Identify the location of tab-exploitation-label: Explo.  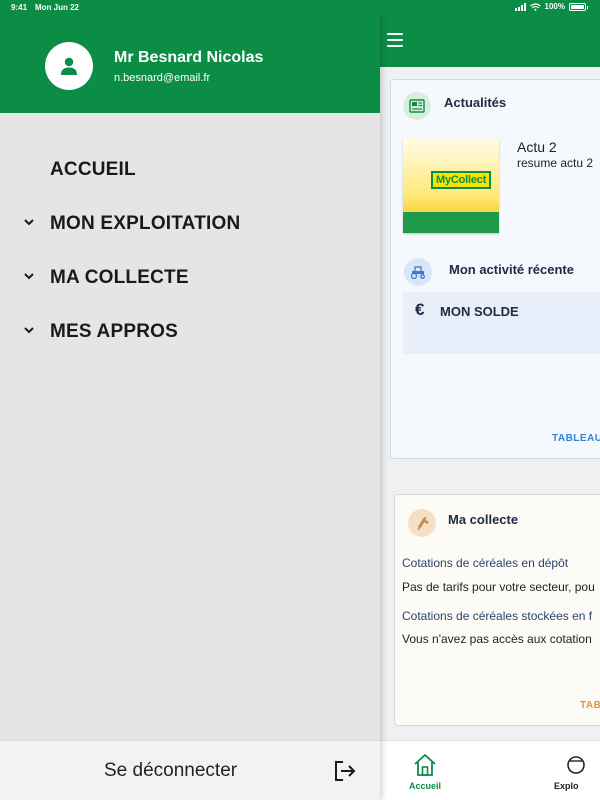
(566, 786).